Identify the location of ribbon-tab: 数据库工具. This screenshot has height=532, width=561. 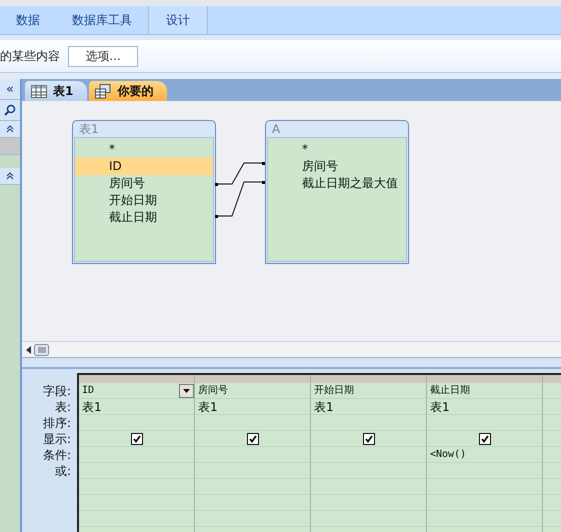
(102, 20).